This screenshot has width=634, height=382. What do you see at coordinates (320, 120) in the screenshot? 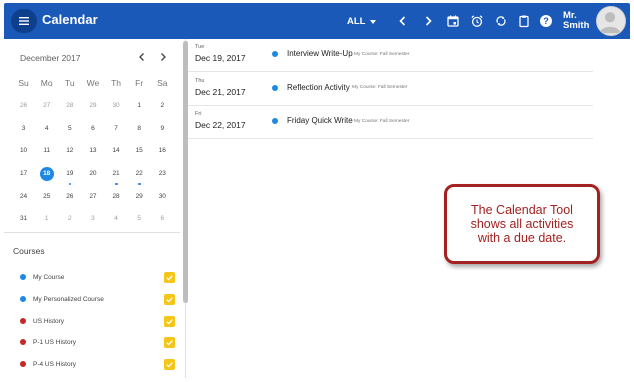
I see `event-title: Friday Quick Write` at bounding box center [320, 120].